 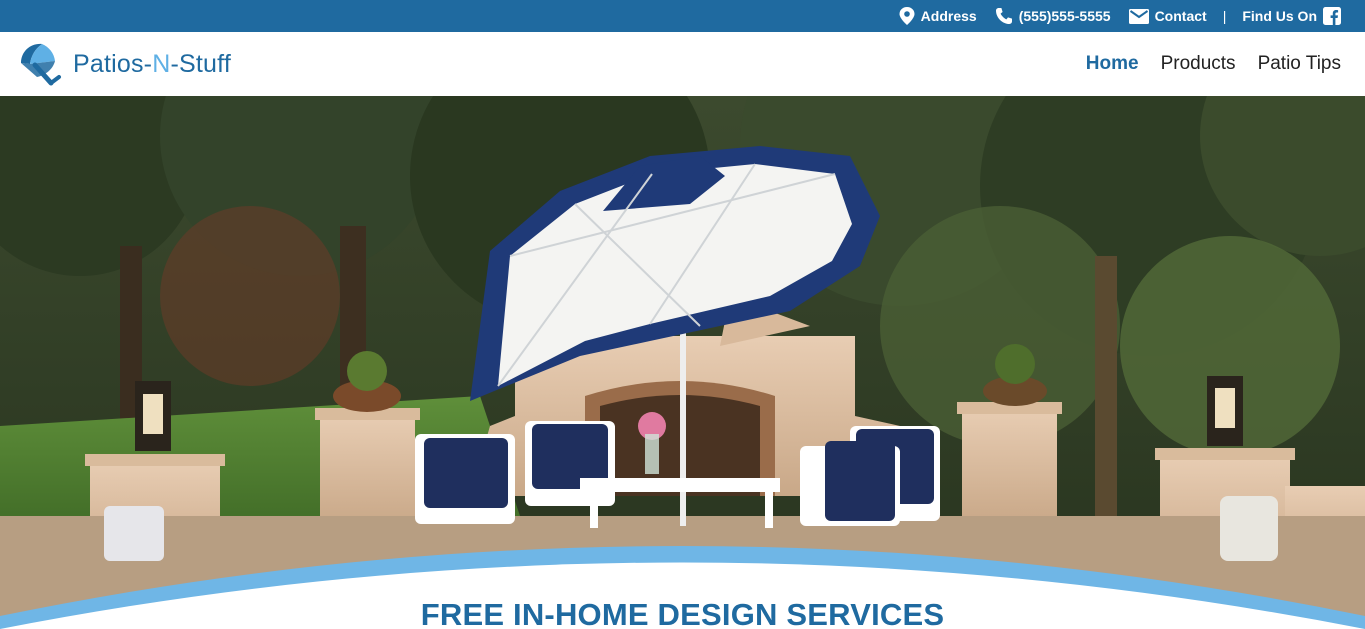 What do you see at coordinates (1180, 16) in the screenshot?
I see `contact-label: Contact` at bounding box center [1180, 16].